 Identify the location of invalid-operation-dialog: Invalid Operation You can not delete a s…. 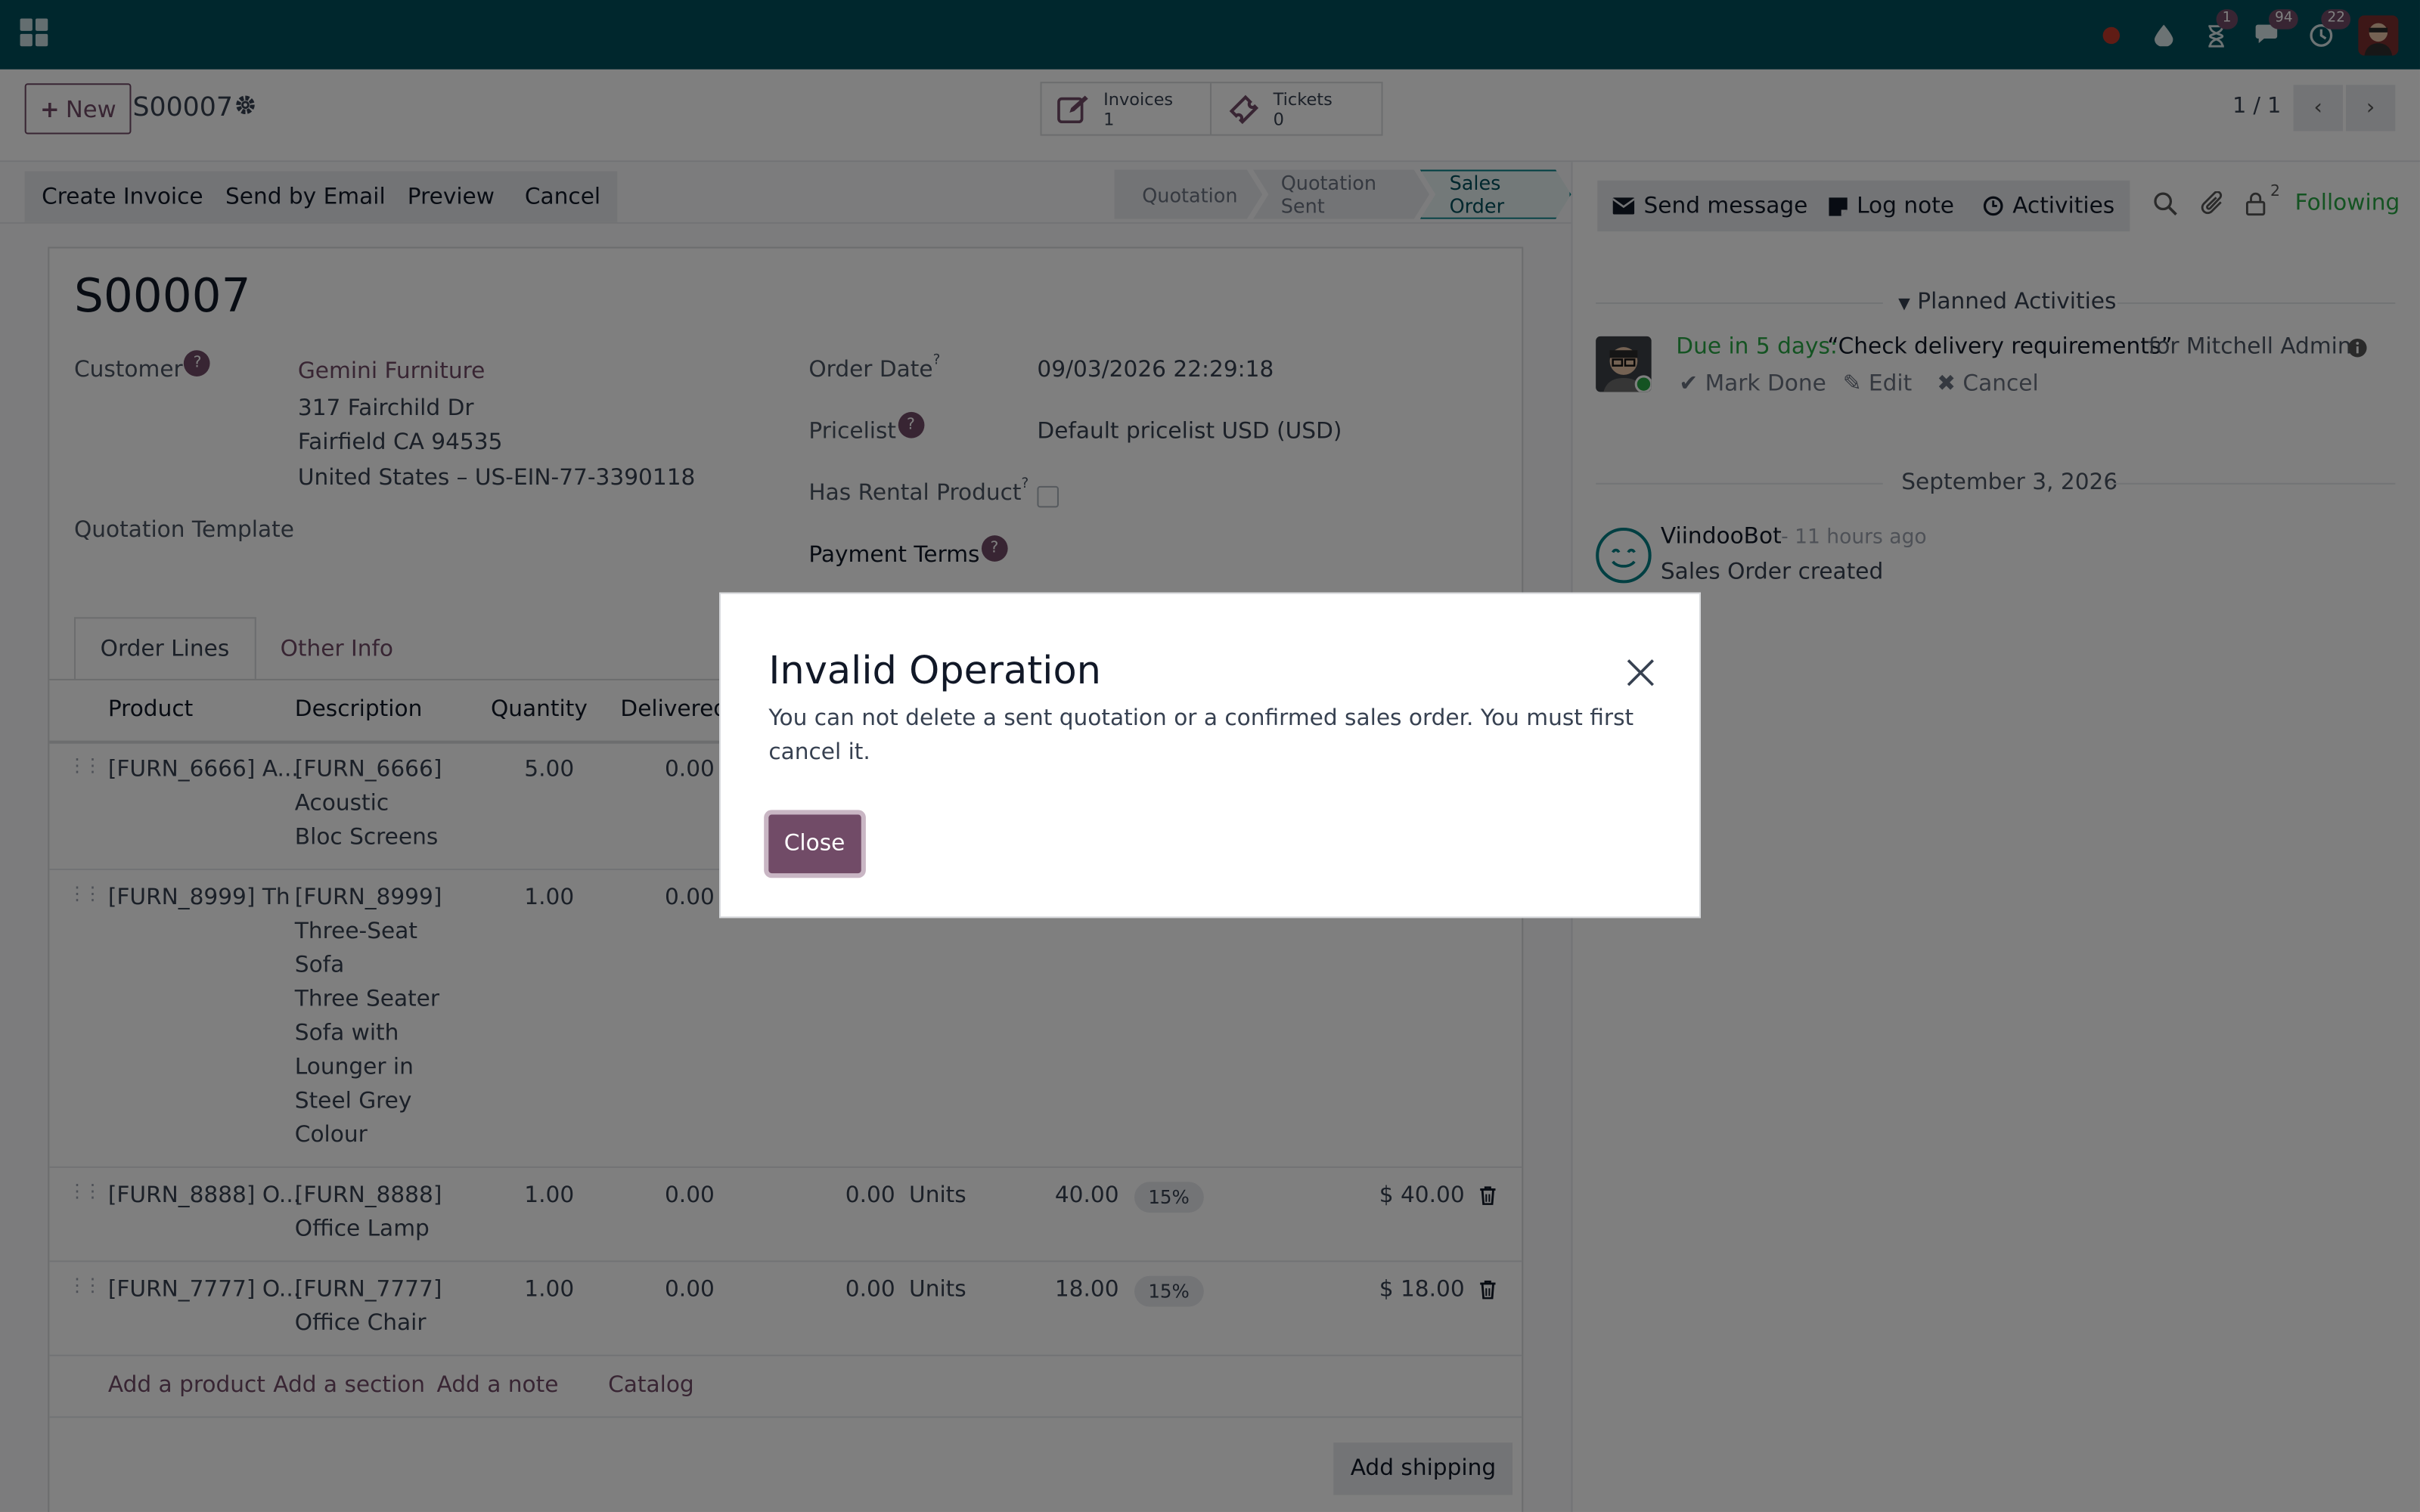
(1210, 756).